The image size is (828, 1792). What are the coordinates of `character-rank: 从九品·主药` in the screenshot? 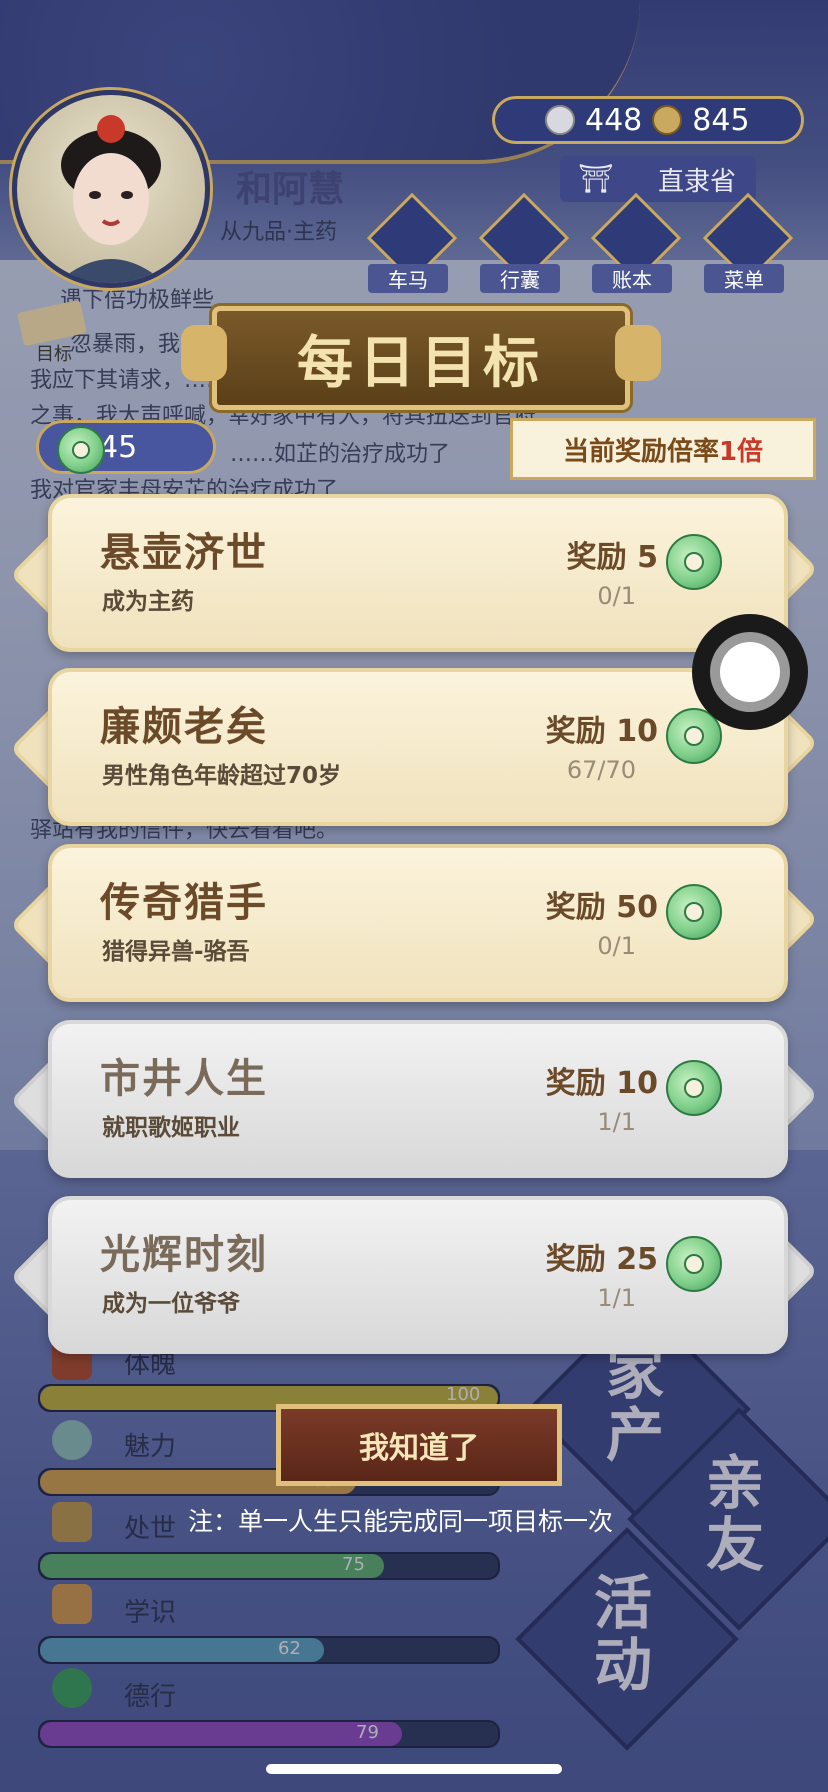 It's located at (278, 232).